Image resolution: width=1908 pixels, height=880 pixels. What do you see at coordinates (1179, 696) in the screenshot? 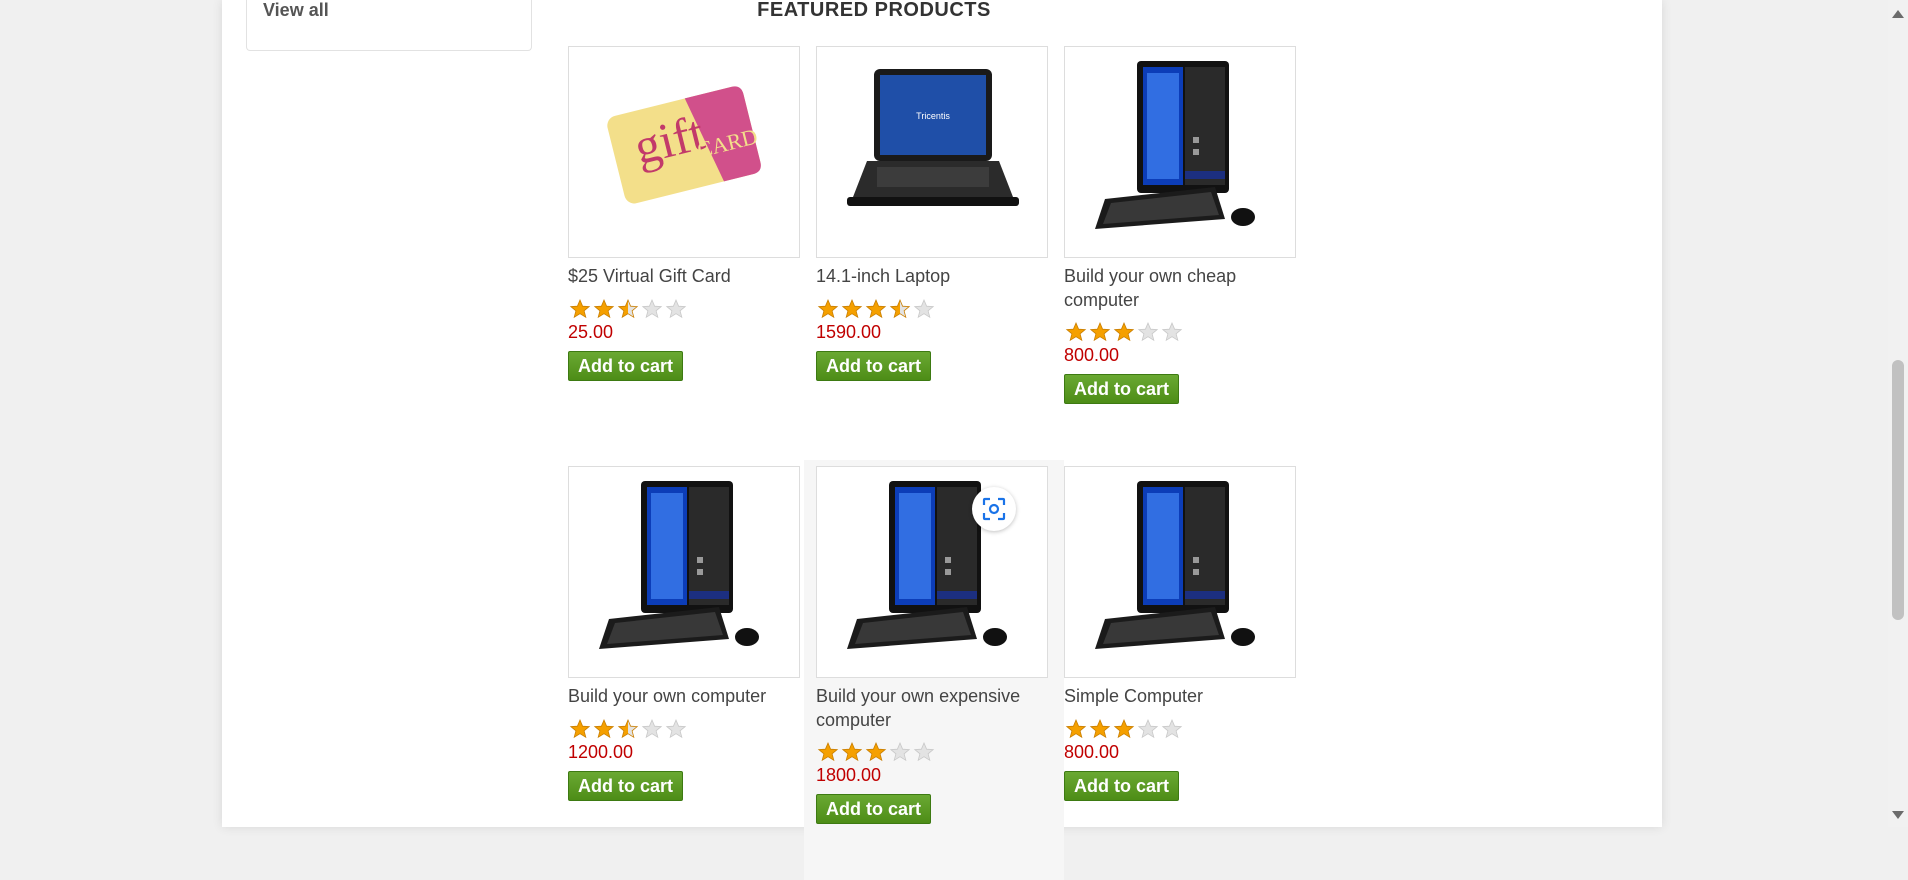
I see `product-title: Simple Computer` at bounding box center [1179, 696].